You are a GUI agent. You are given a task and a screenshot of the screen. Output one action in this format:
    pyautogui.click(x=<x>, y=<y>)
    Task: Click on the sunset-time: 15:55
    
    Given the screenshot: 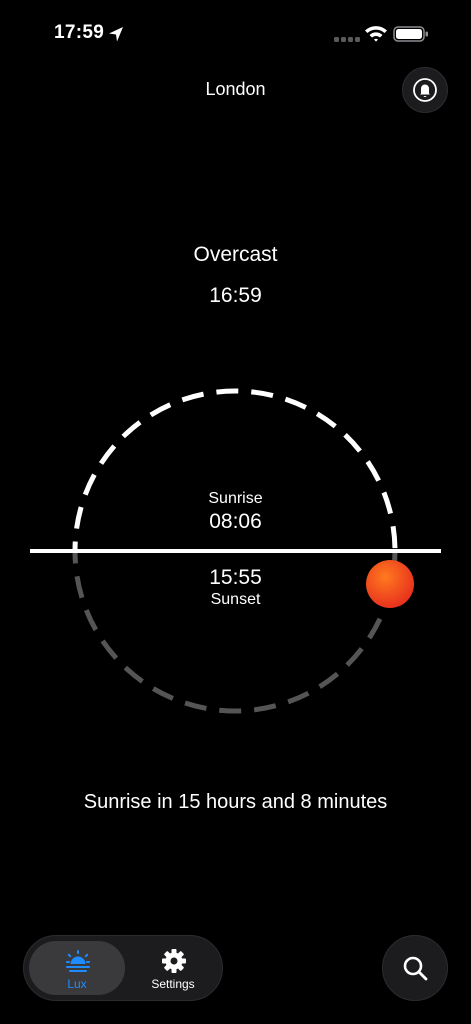 What is the action you would take?
    pyautogui.click(x=235, y=577)
    